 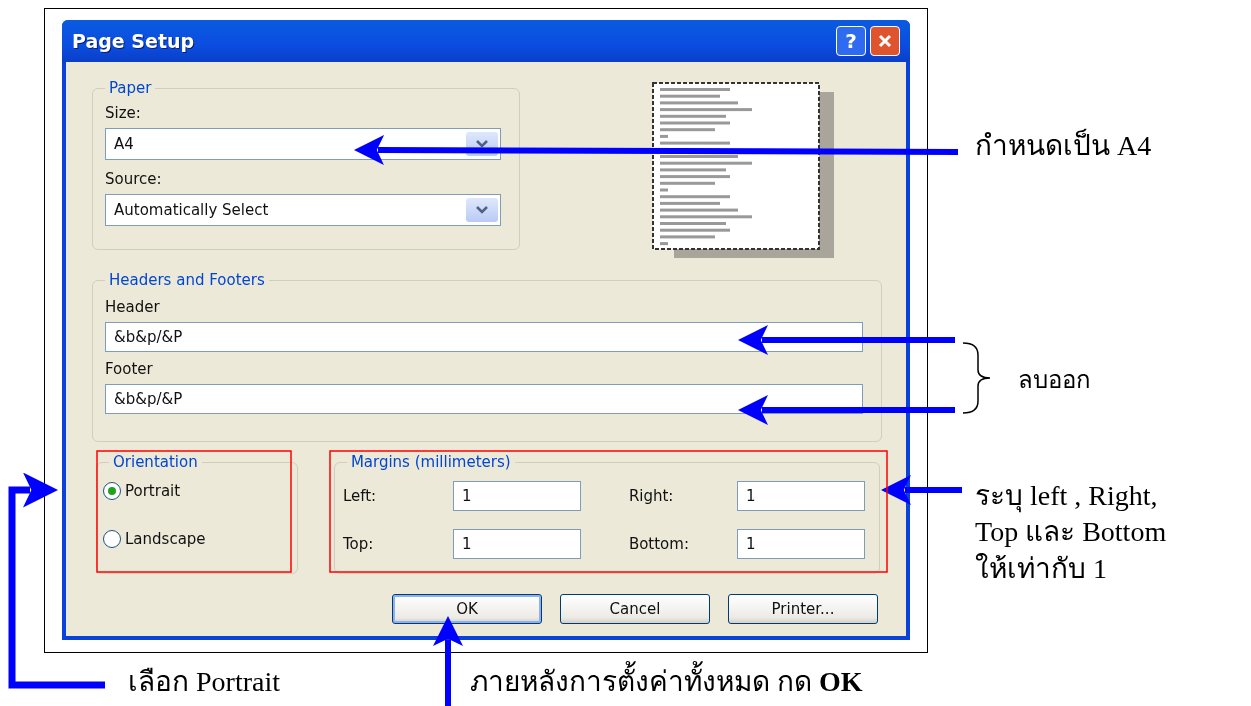 I want to click on field-label: Size:, so click(x=123, y=113).